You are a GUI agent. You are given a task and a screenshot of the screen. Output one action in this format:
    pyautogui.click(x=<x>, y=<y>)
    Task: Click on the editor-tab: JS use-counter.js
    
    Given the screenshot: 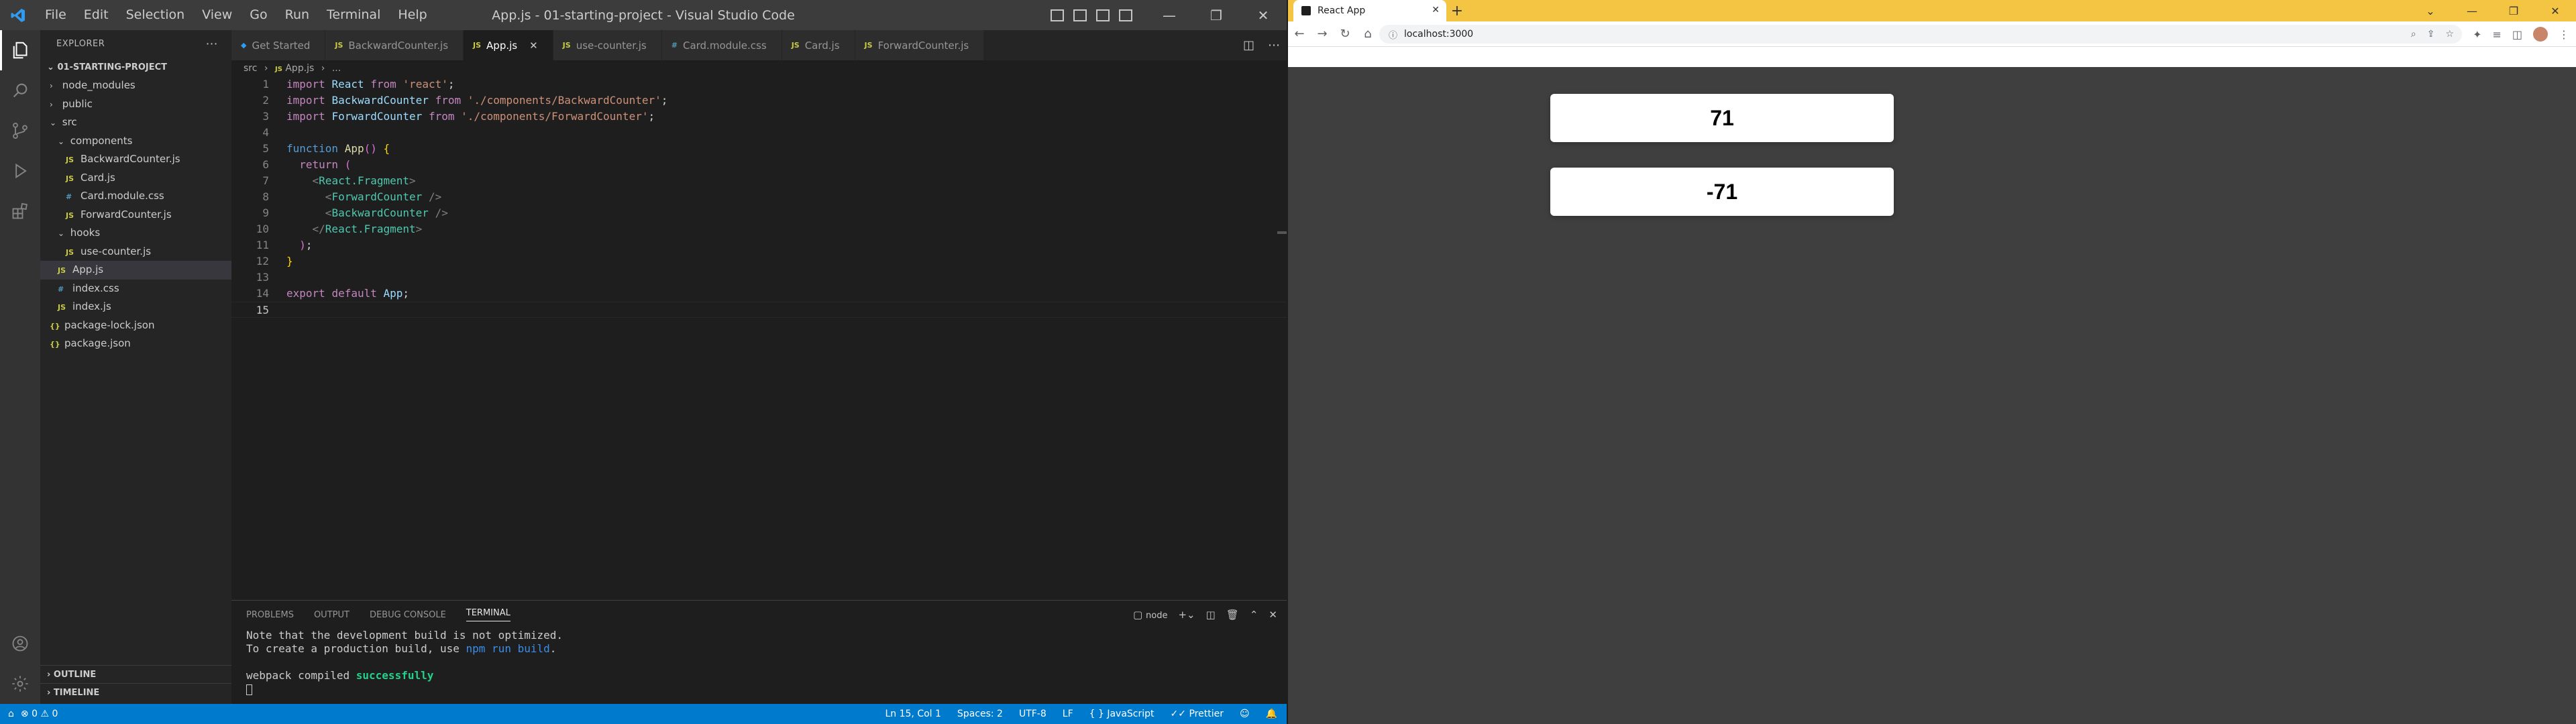 What is the action you would take?
    pyautogui.click(x=607, y=45)
    